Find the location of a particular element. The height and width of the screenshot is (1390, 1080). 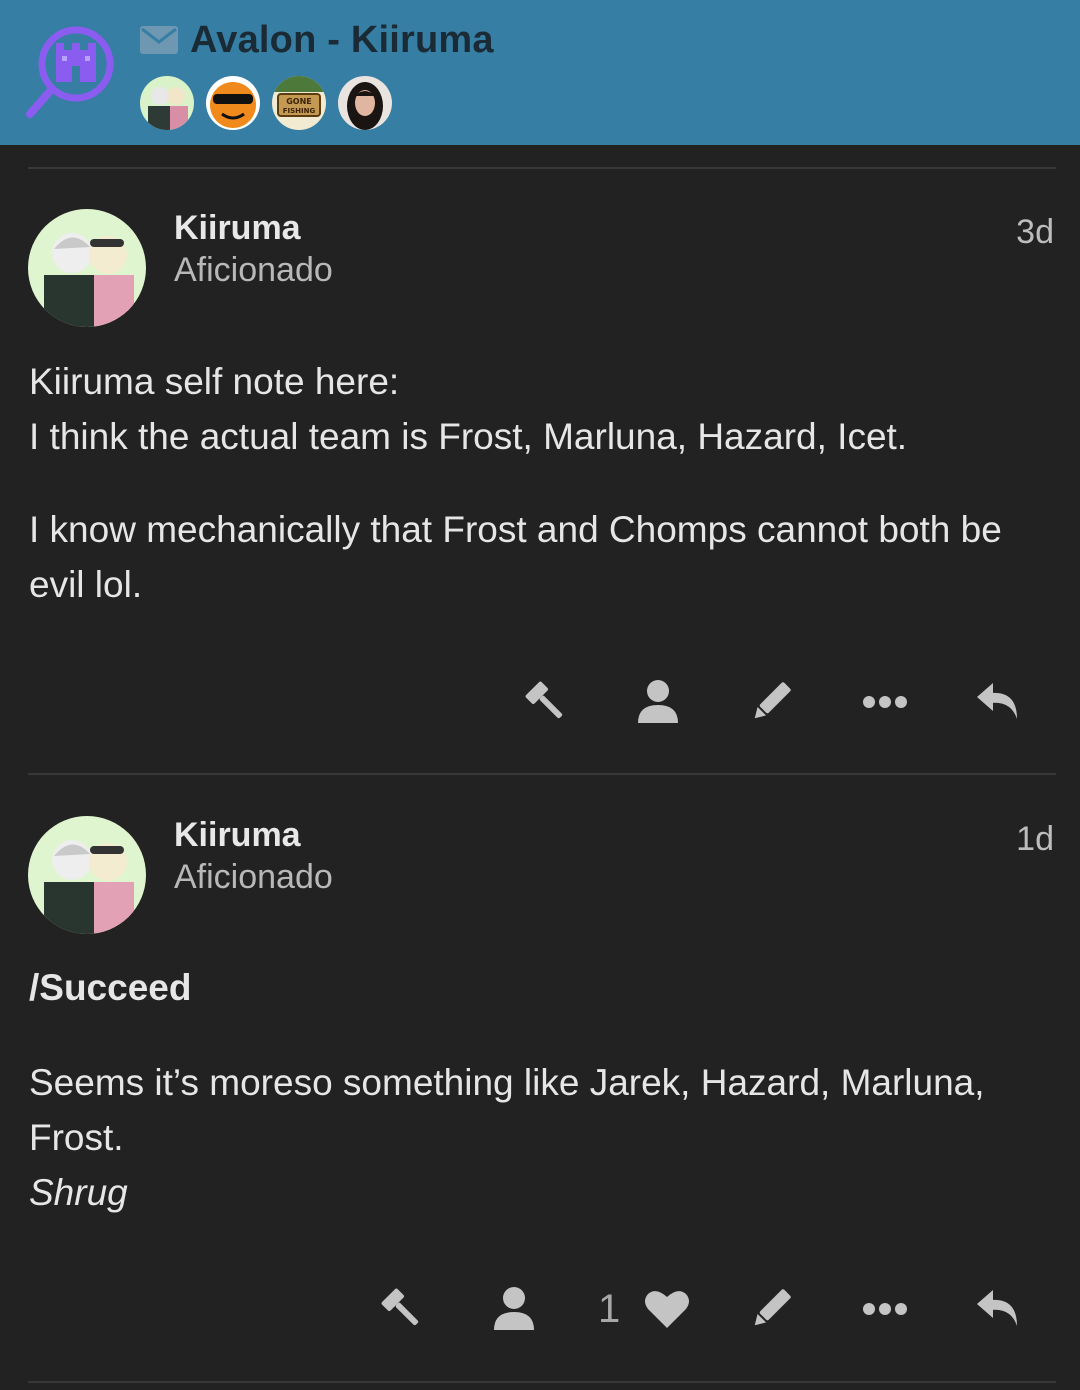

post-text-line: Shrug is located at coordinates (78, 1192).